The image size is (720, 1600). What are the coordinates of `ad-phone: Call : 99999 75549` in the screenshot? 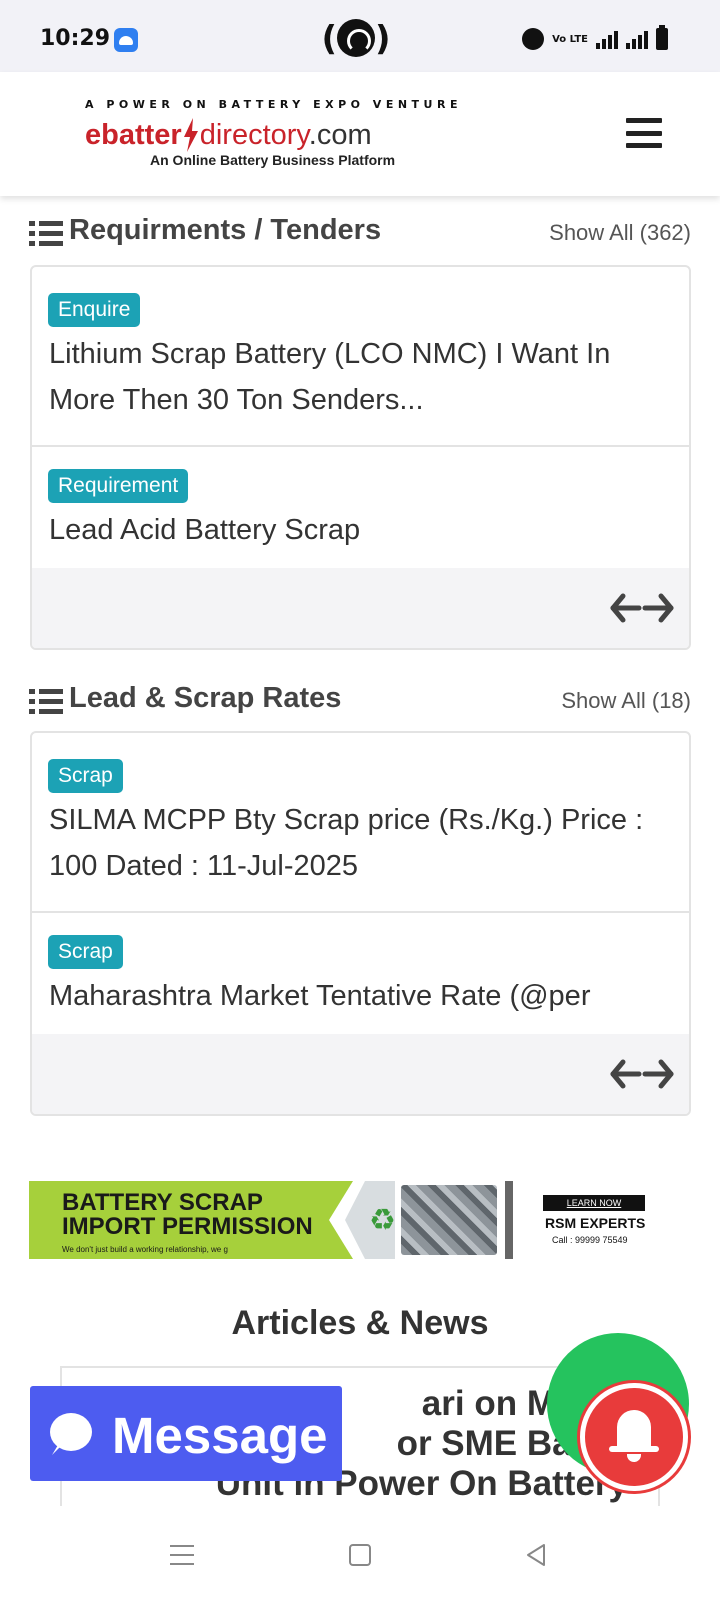 It's located at (590, 1240).